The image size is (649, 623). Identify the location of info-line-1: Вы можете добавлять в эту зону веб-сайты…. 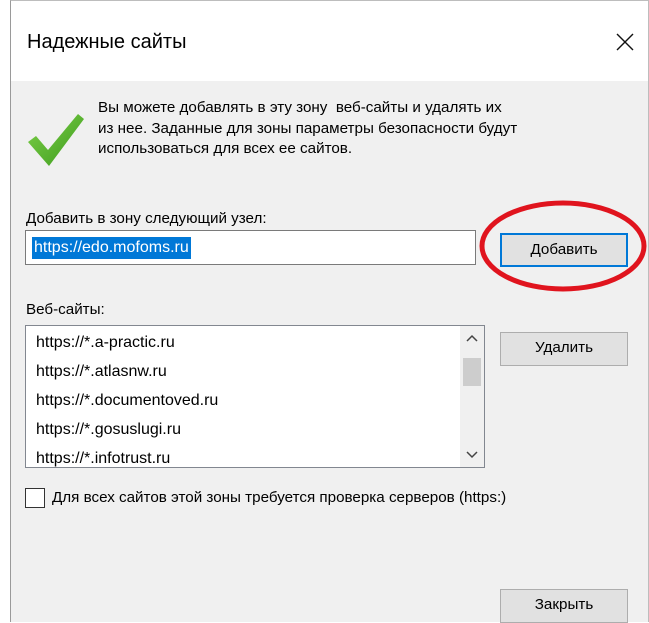
(300, 107).